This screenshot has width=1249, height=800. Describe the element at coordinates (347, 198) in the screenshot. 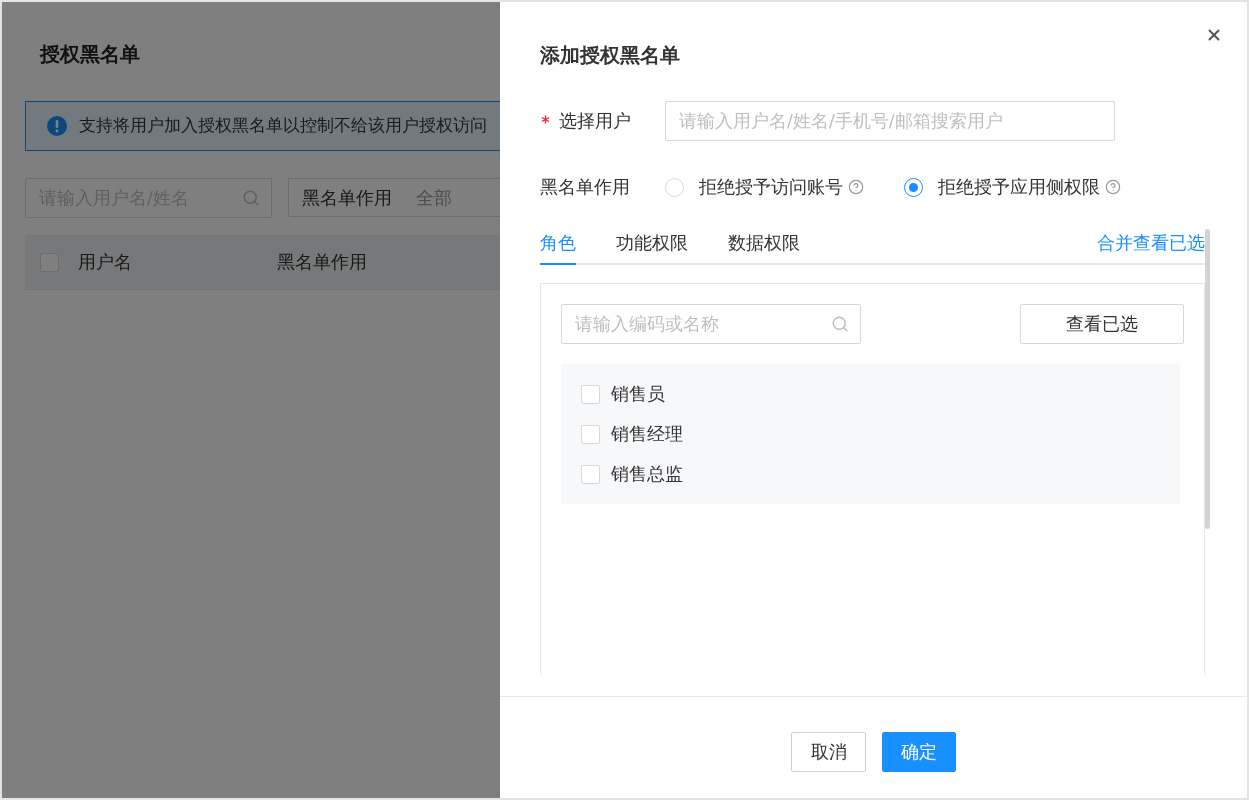

I see `filter-label: 黑名单作用` at that location.